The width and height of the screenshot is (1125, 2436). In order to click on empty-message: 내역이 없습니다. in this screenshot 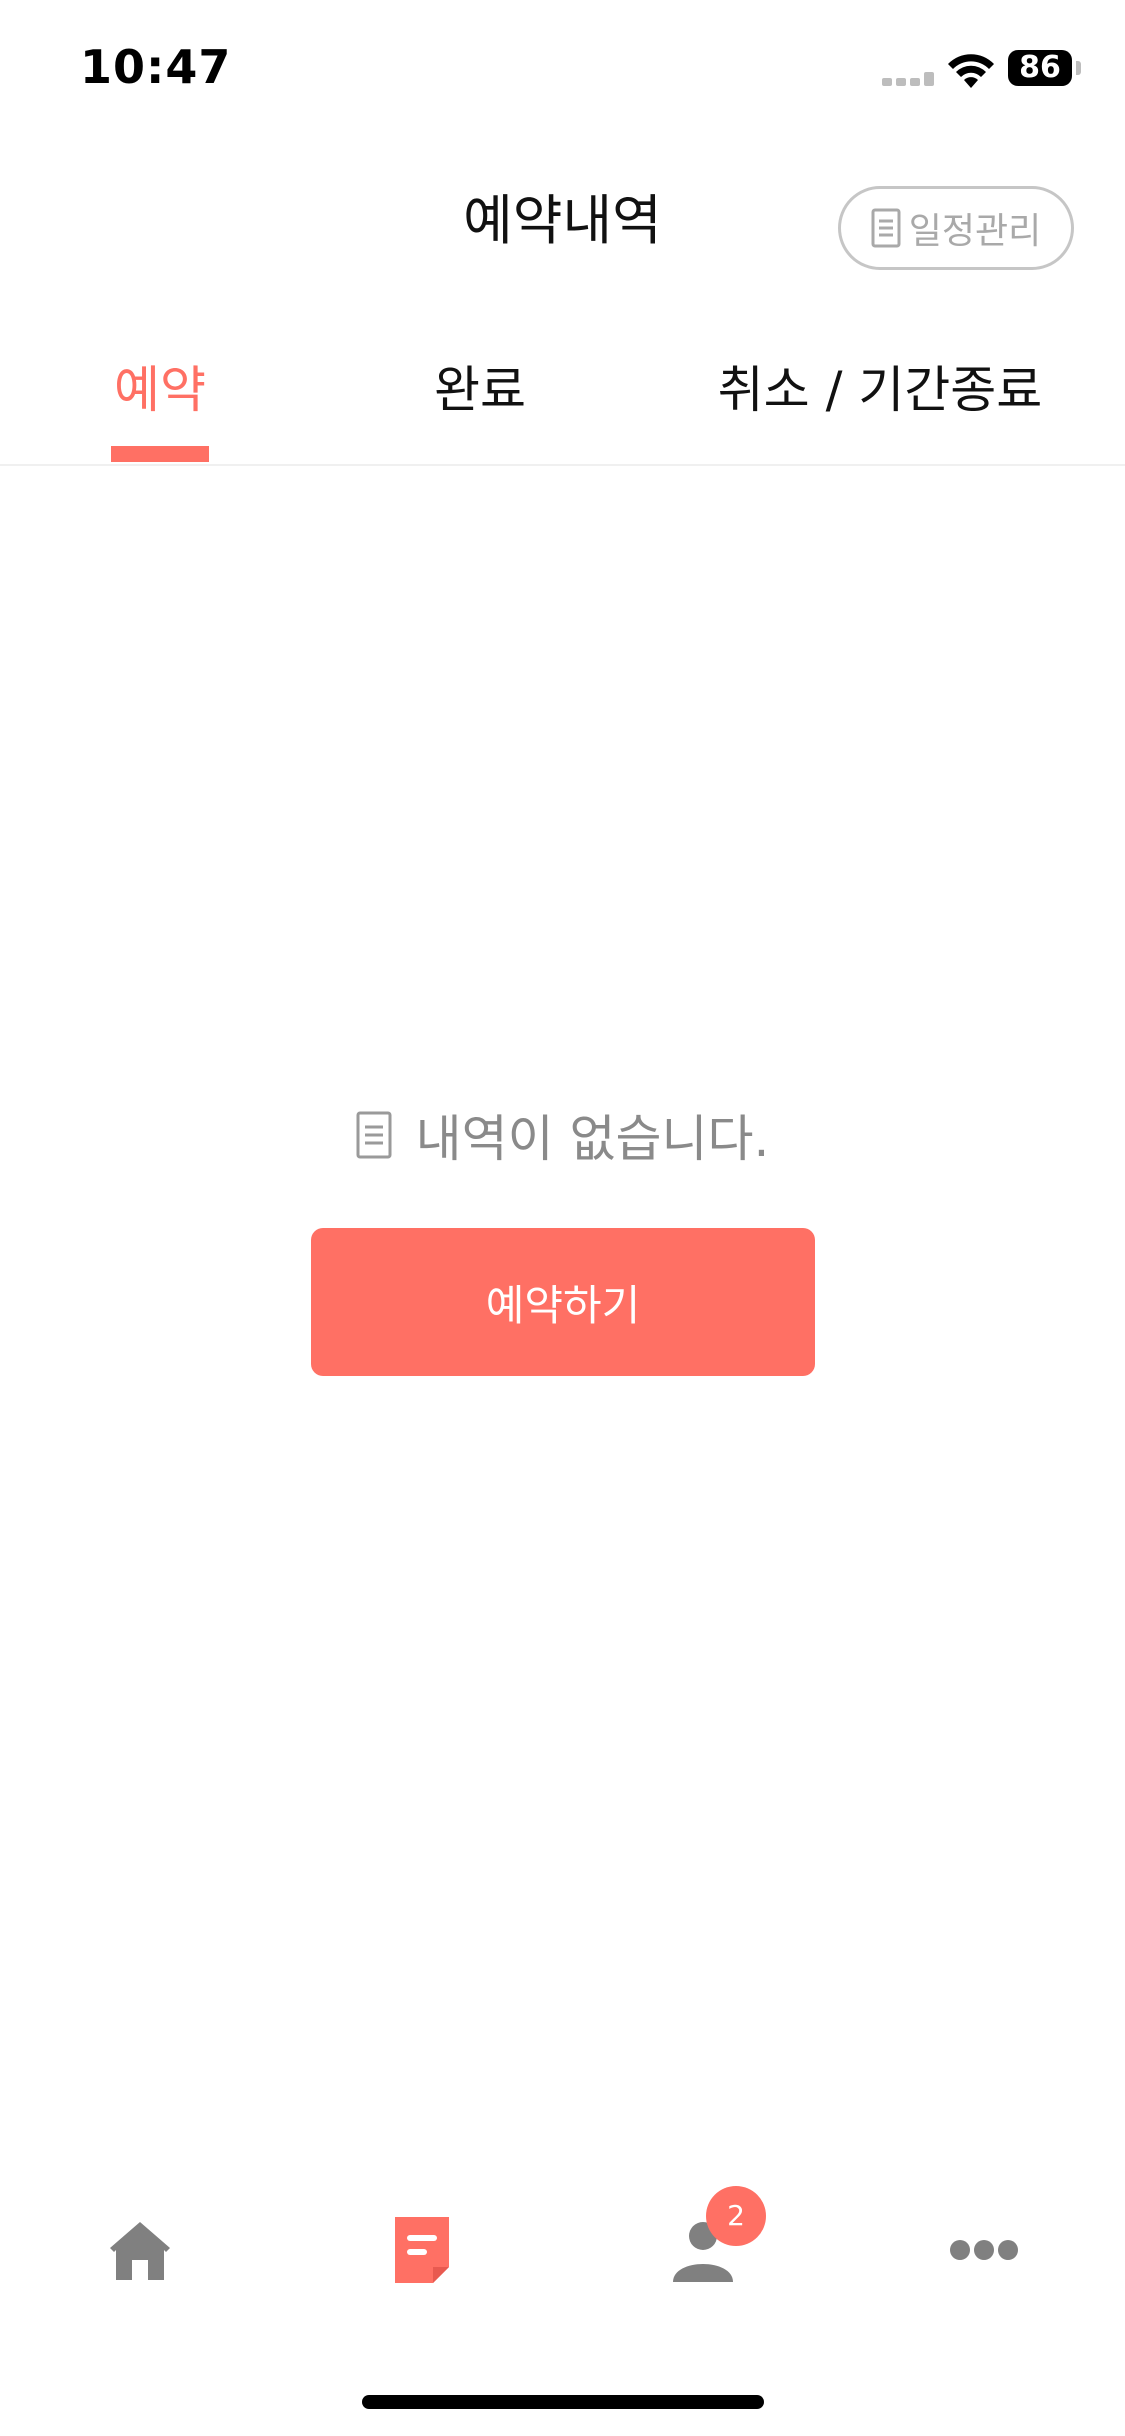, I will do `click(592, 1139)`.